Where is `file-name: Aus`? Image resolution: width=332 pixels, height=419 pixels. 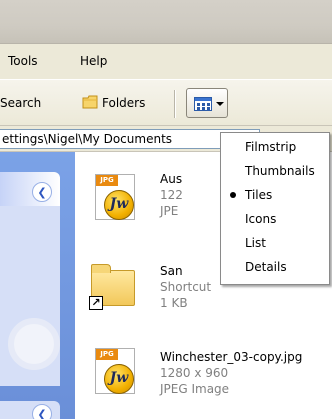 file-name: Aus is located at coordinates (171, 179).